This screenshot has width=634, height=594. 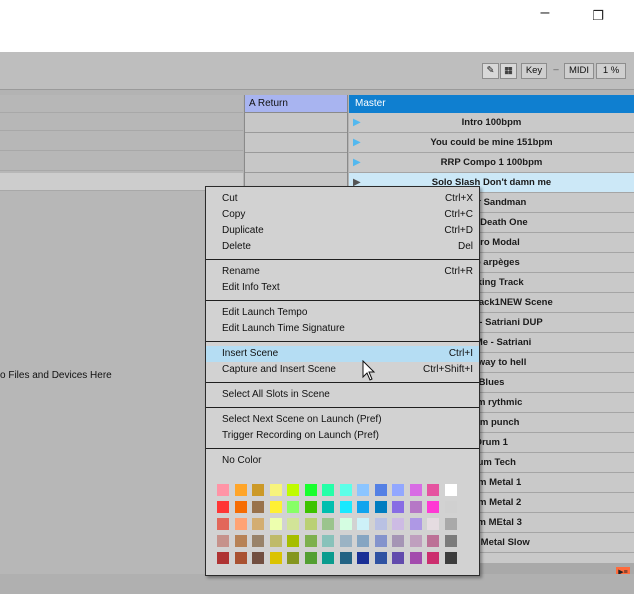 What do you see at coordinates (579, 71) in the screenshot?
I see `midi-map-button: MIDI` at bounding box center [579, 71].